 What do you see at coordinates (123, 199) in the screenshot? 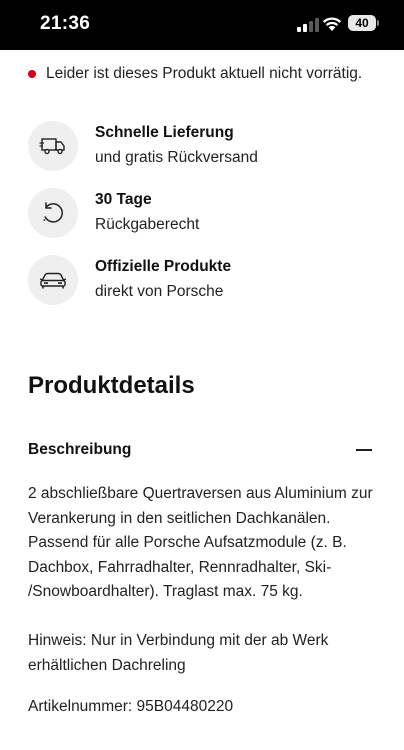
I see `feature-title: 30 Tage` at bounding box center [123, 199].